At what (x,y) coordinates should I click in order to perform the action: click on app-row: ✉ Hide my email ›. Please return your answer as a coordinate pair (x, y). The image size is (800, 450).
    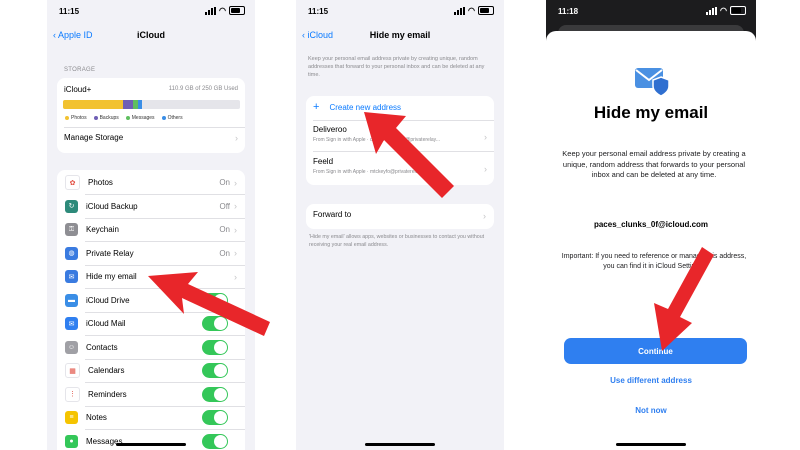
    Looking at the image, I should click on (151, 276).